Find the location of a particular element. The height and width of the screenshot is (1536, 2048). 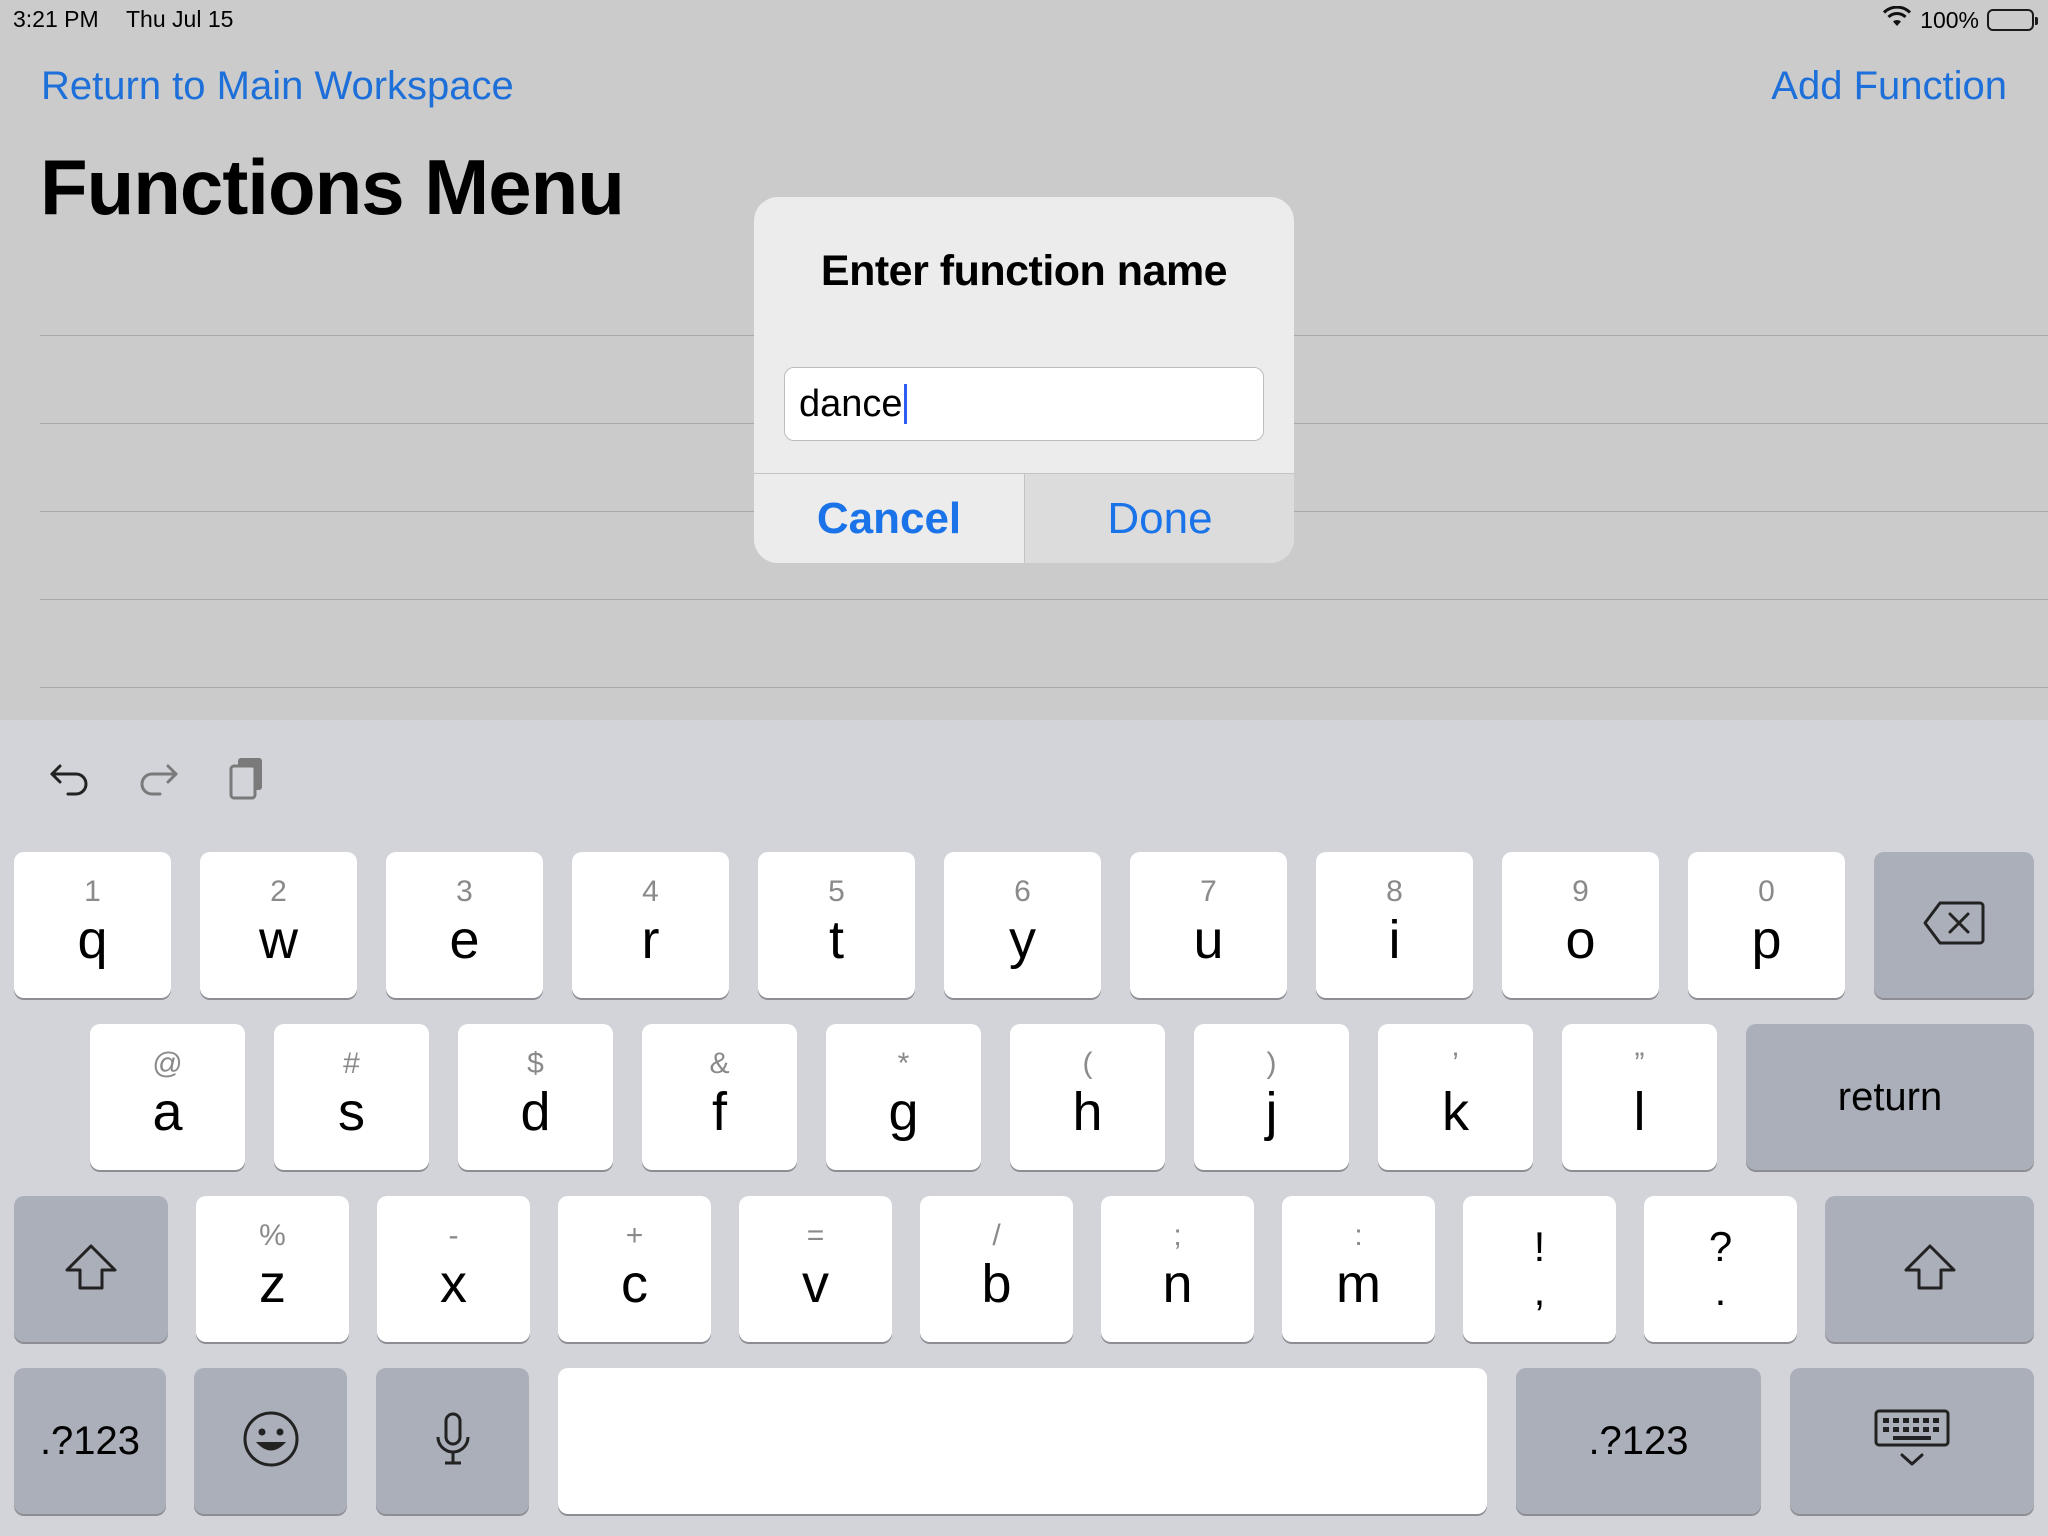

key-y: 6y is located at coordinates (1022, 925).